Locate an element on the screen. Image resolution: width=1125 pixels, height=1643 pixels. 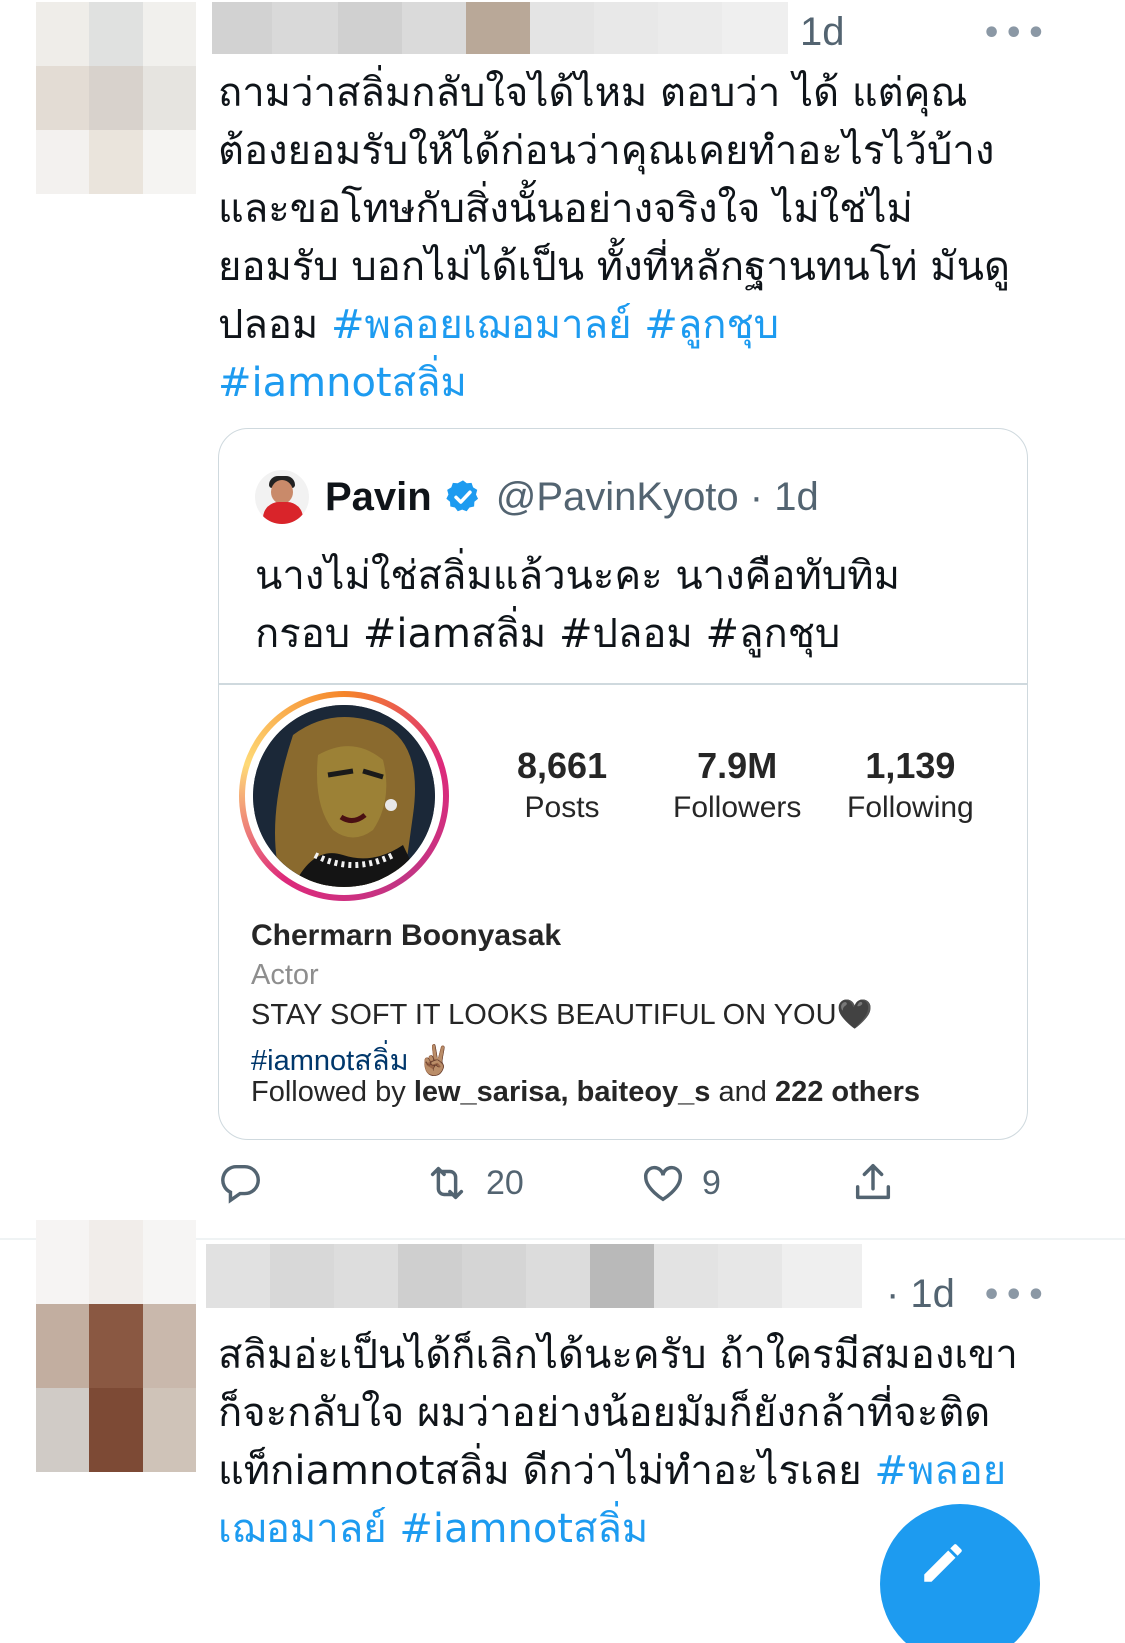
reply-icon is located at coordinates (240, 1184).